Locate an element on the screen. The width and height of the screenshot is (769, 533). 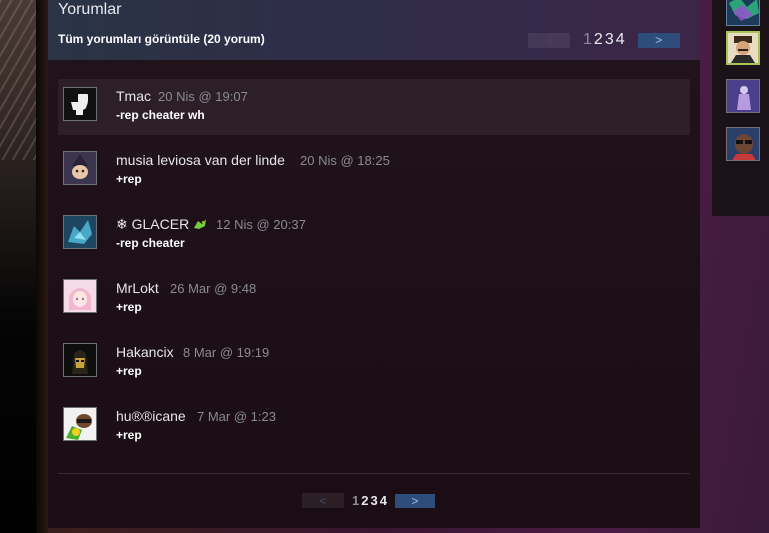
dragon-avatar is located at coordinates (80, 232).